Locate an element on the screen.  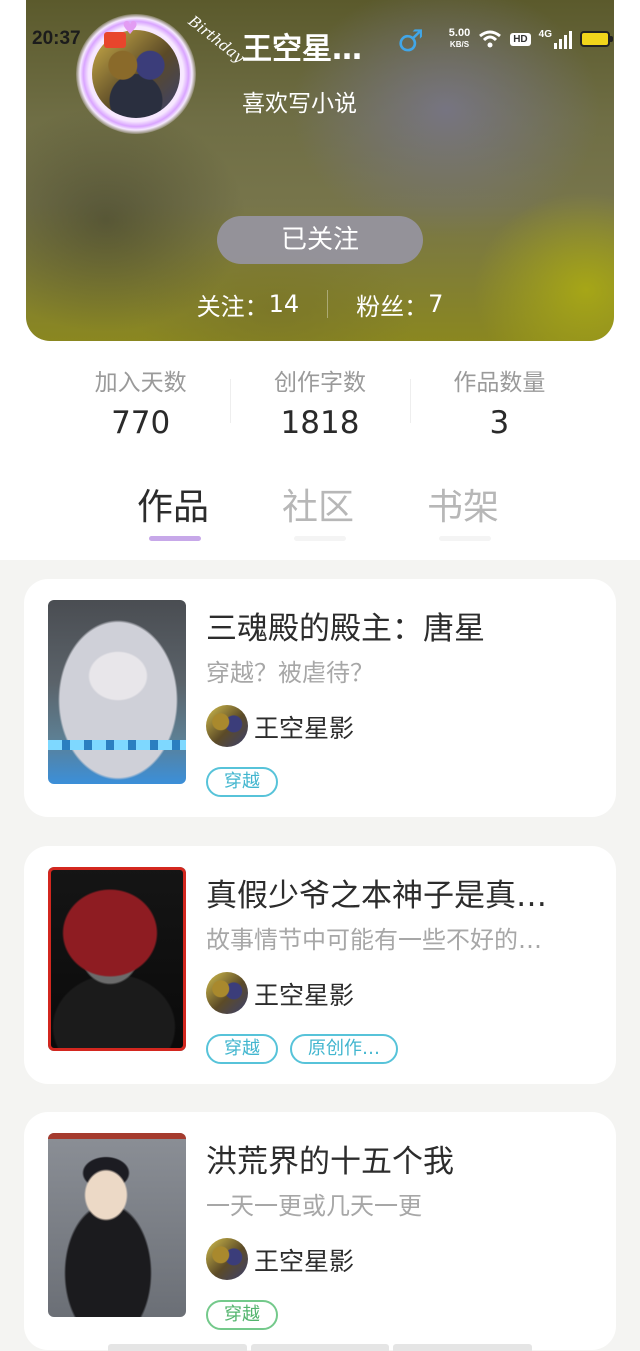
stats-card: 加入天数 770 创作字数 1818 作品数量 3 is located at coordinates (320, 402).